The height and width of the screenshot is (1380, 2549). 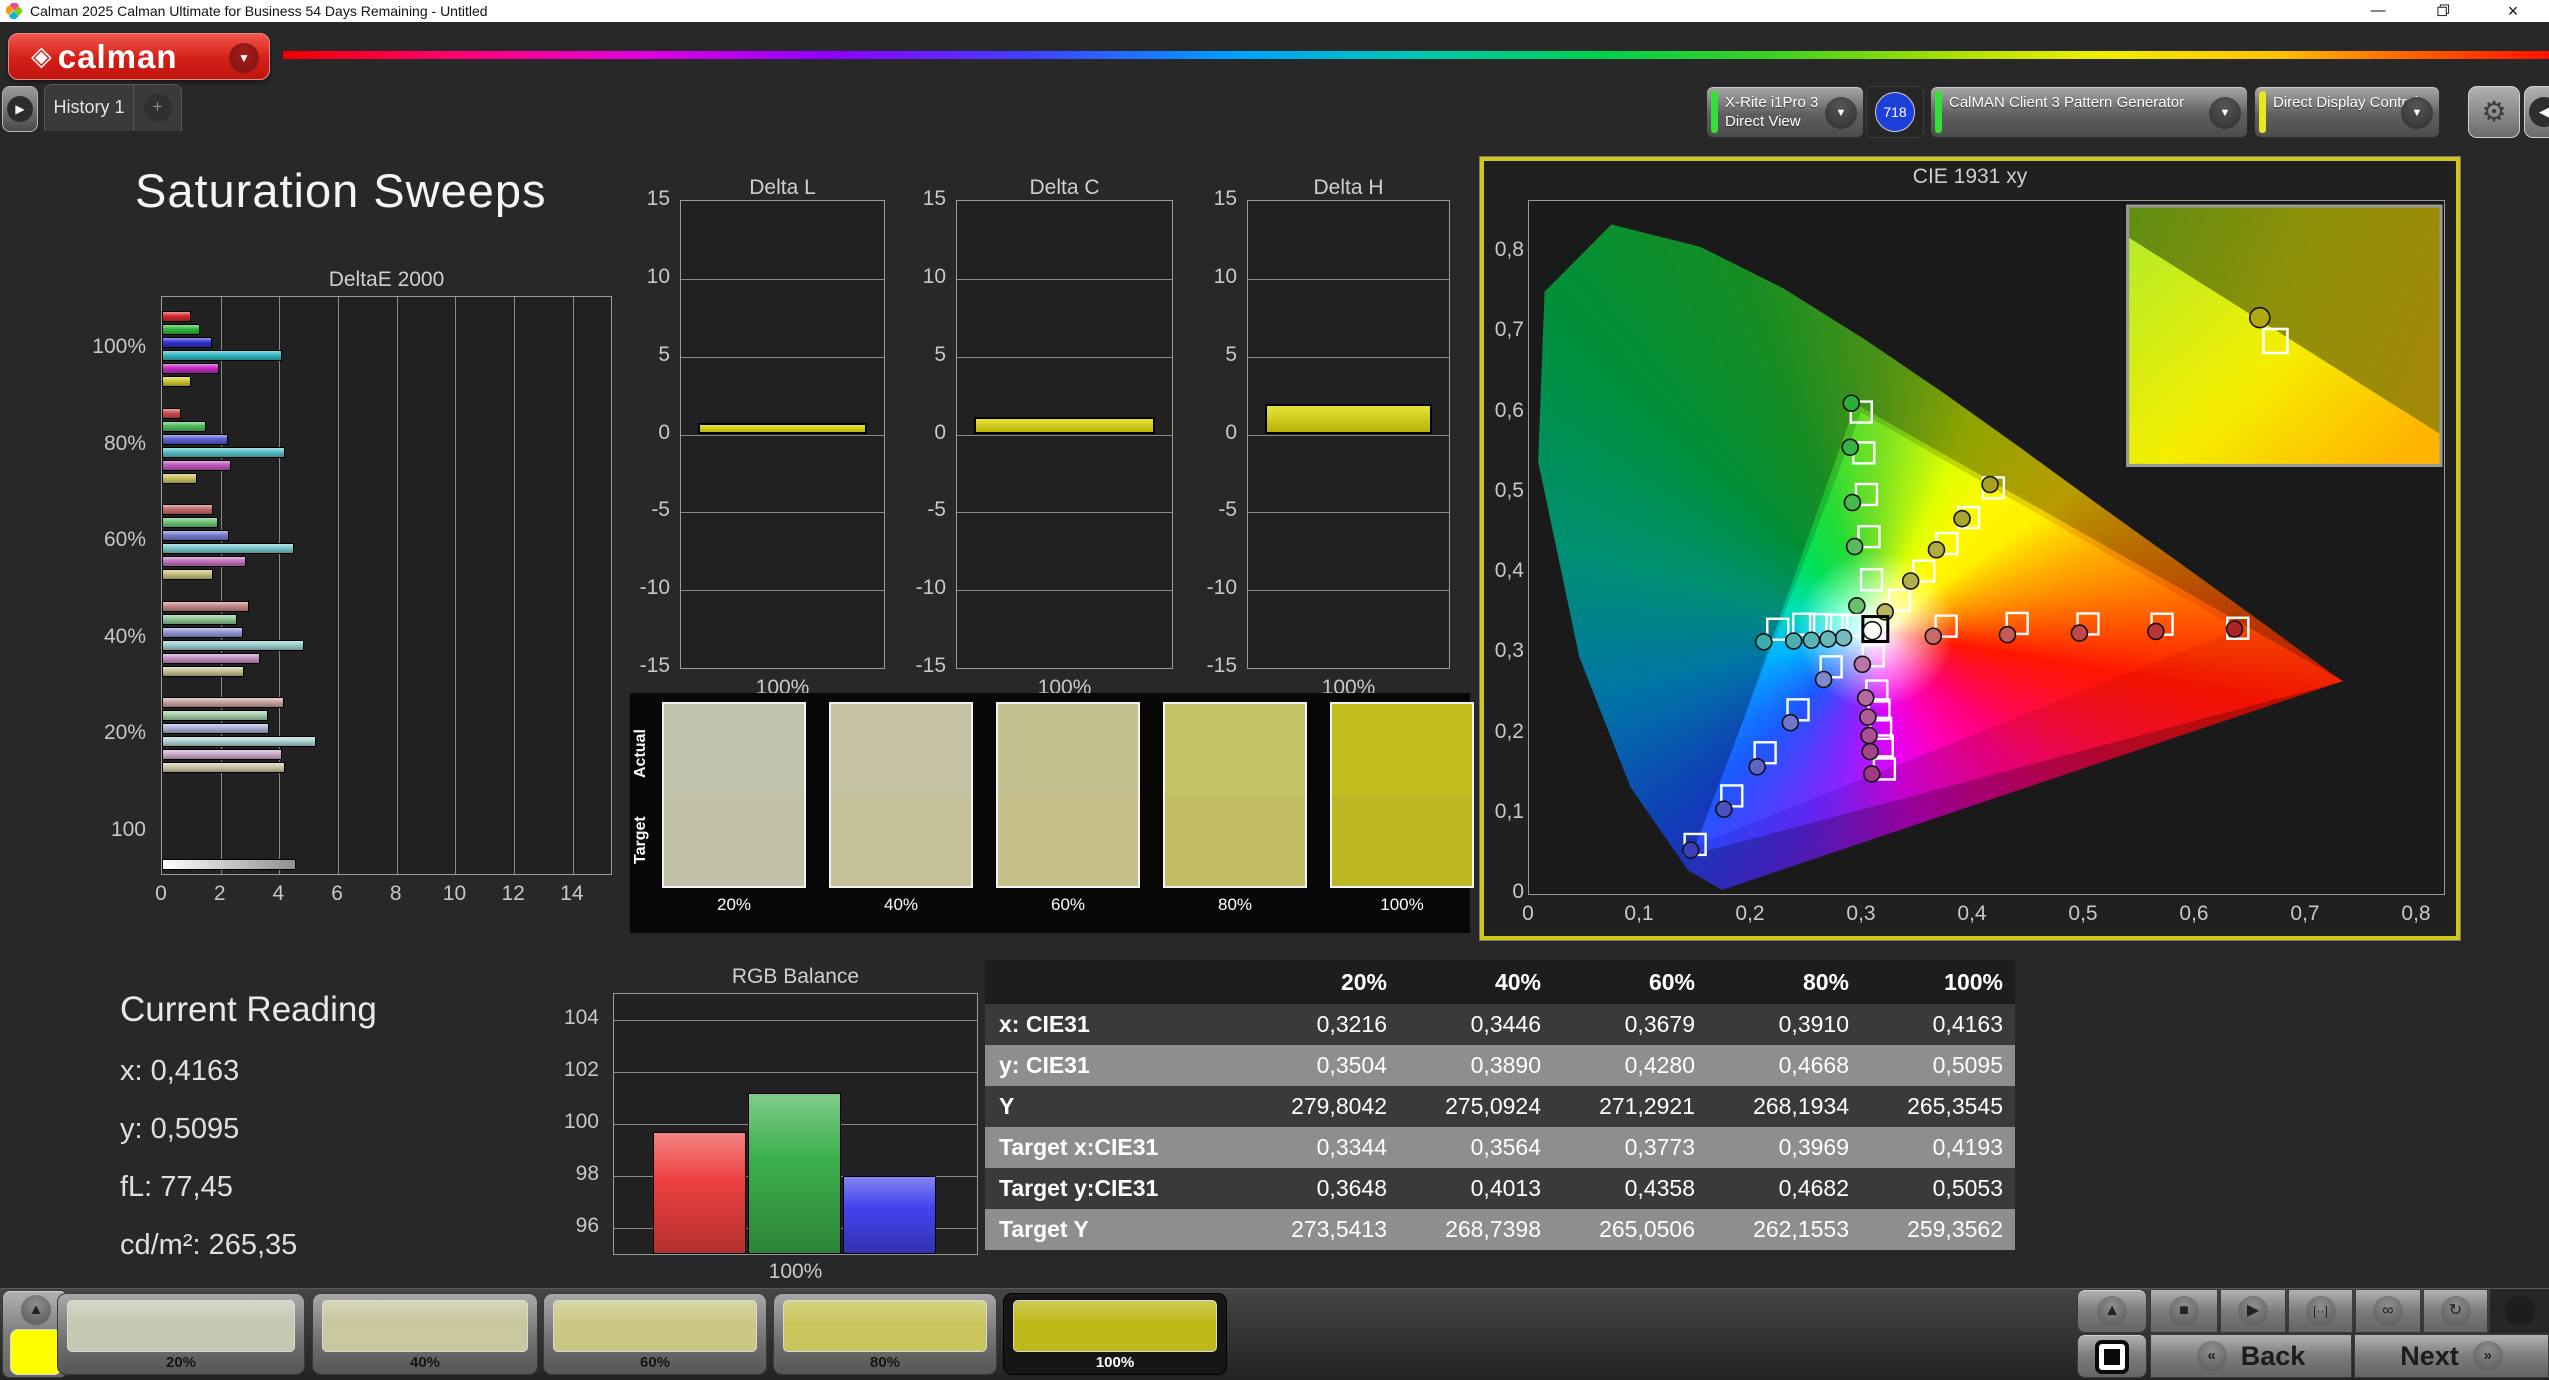 I want to click on swatch-label: 40%, so click(x=901, y=904).